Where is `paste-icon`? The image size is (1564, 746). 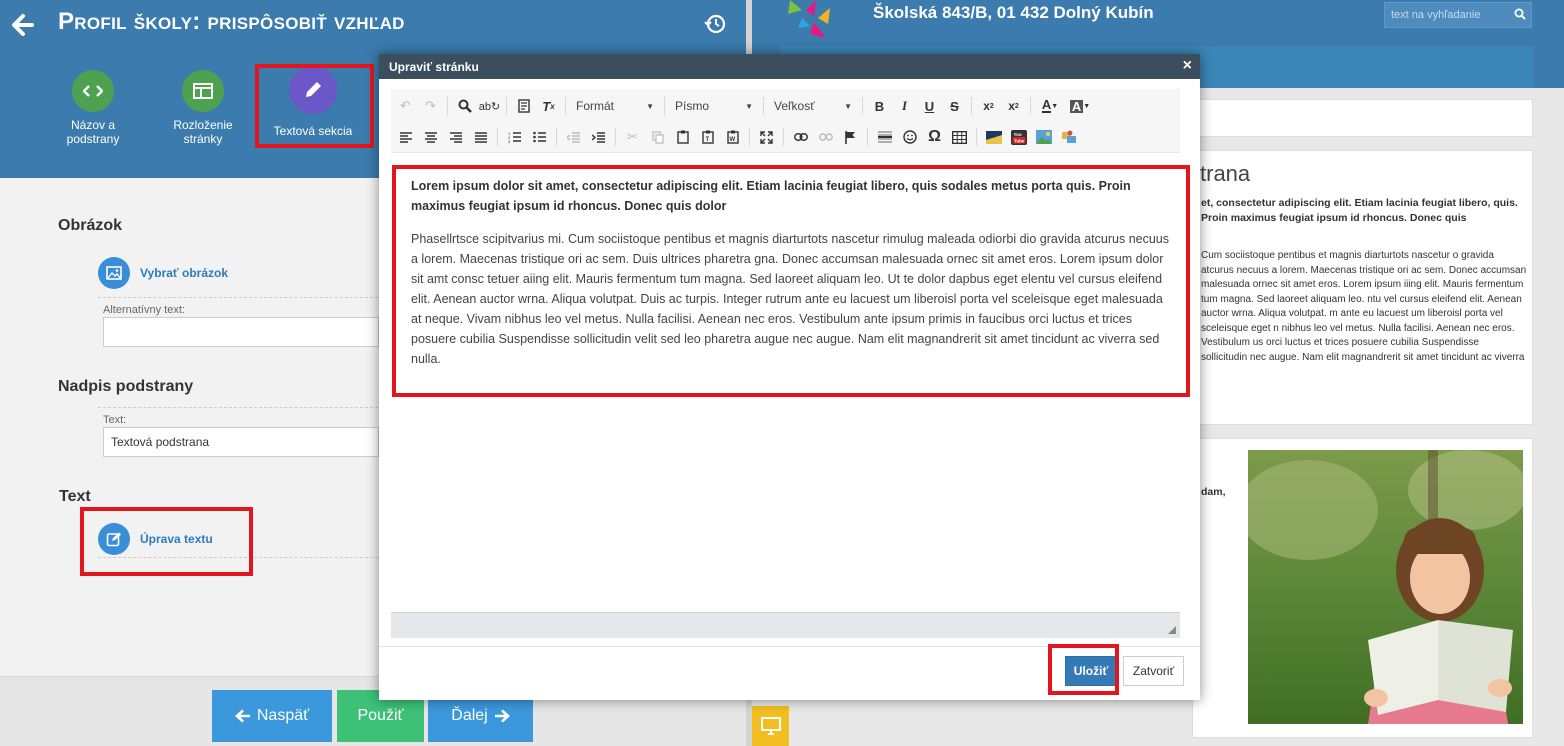 paste-icon is located at coordinates (682, 137).